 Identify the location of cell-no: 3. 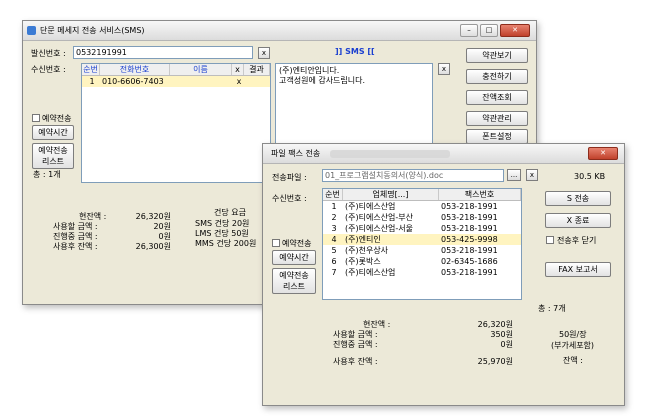
(334, 228).